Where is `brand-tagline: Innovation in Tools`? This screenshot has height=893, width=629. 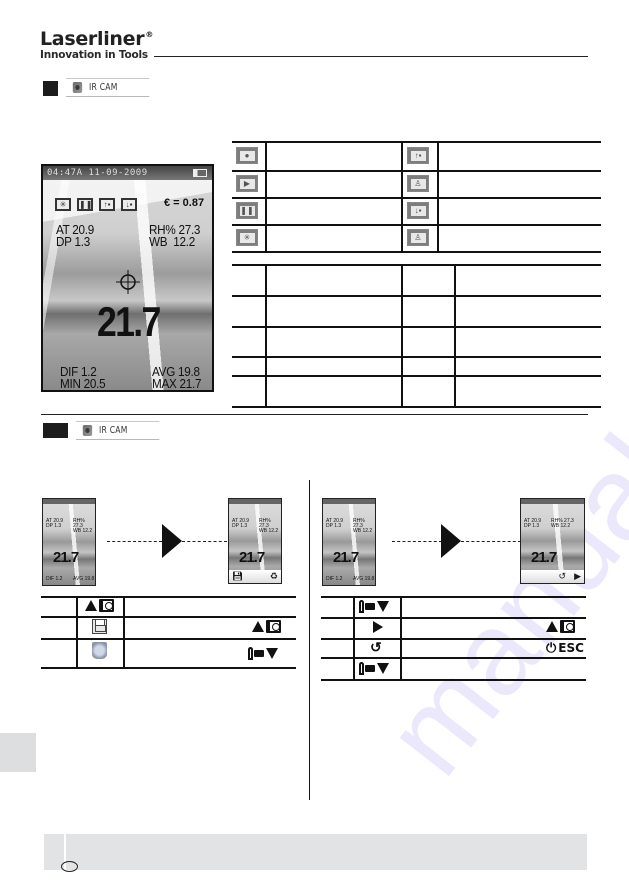
brand-tagline: Innovation in Tools is located at coordinates (94, 55).